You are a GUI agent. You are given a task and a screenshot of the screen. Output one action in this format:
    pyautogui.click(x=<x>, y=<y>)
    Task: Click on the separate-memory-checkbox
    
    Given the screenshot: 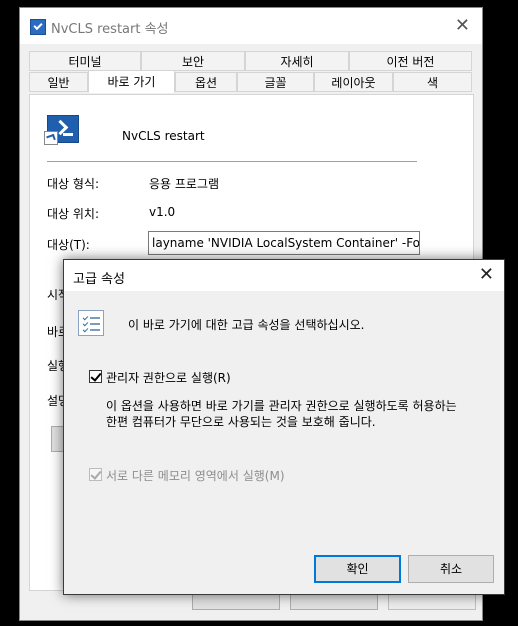 What is the action you would take?
    pyautogui.click(x=95, y=474)
    